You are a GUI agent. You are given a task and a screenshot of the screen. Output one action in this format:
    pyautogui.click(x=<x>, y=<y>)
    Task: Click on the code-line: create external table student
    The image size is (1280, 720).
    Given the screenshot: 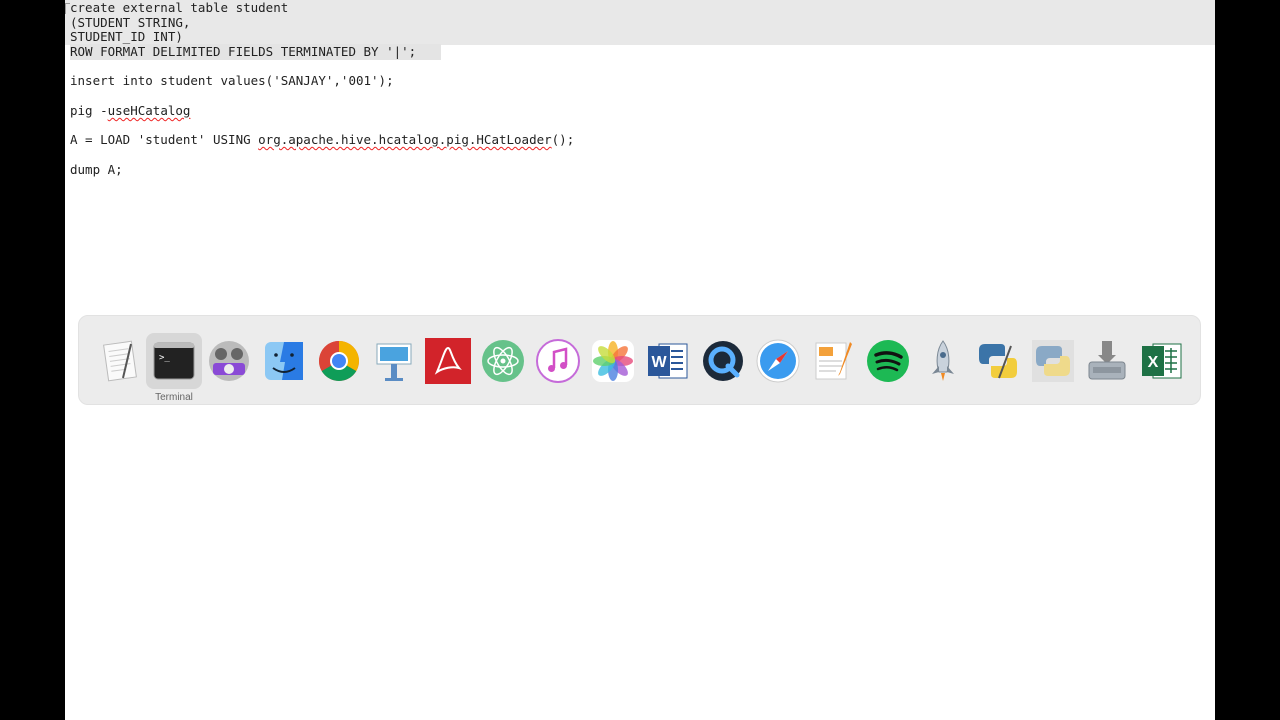 What is the action you would take?
    pyautogui.click(x=179, y=7)
    